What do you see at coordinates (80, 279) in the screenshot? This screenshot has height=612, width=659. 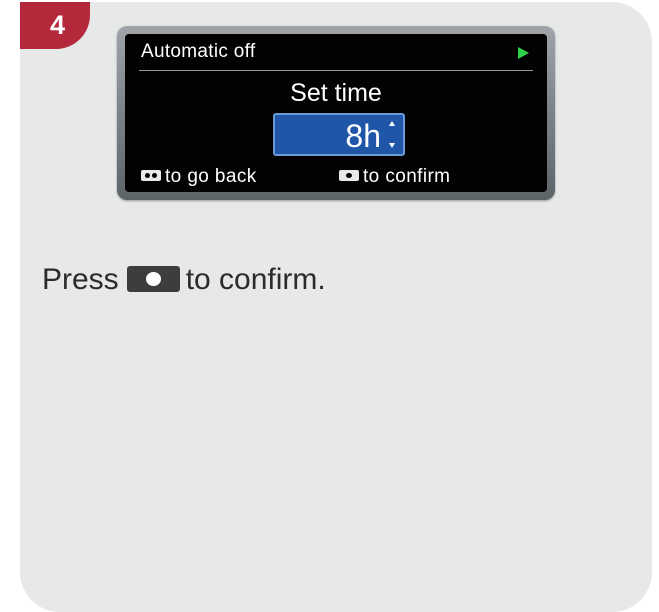 I see `instruction-press: Press` at bounding box center [80, 279].